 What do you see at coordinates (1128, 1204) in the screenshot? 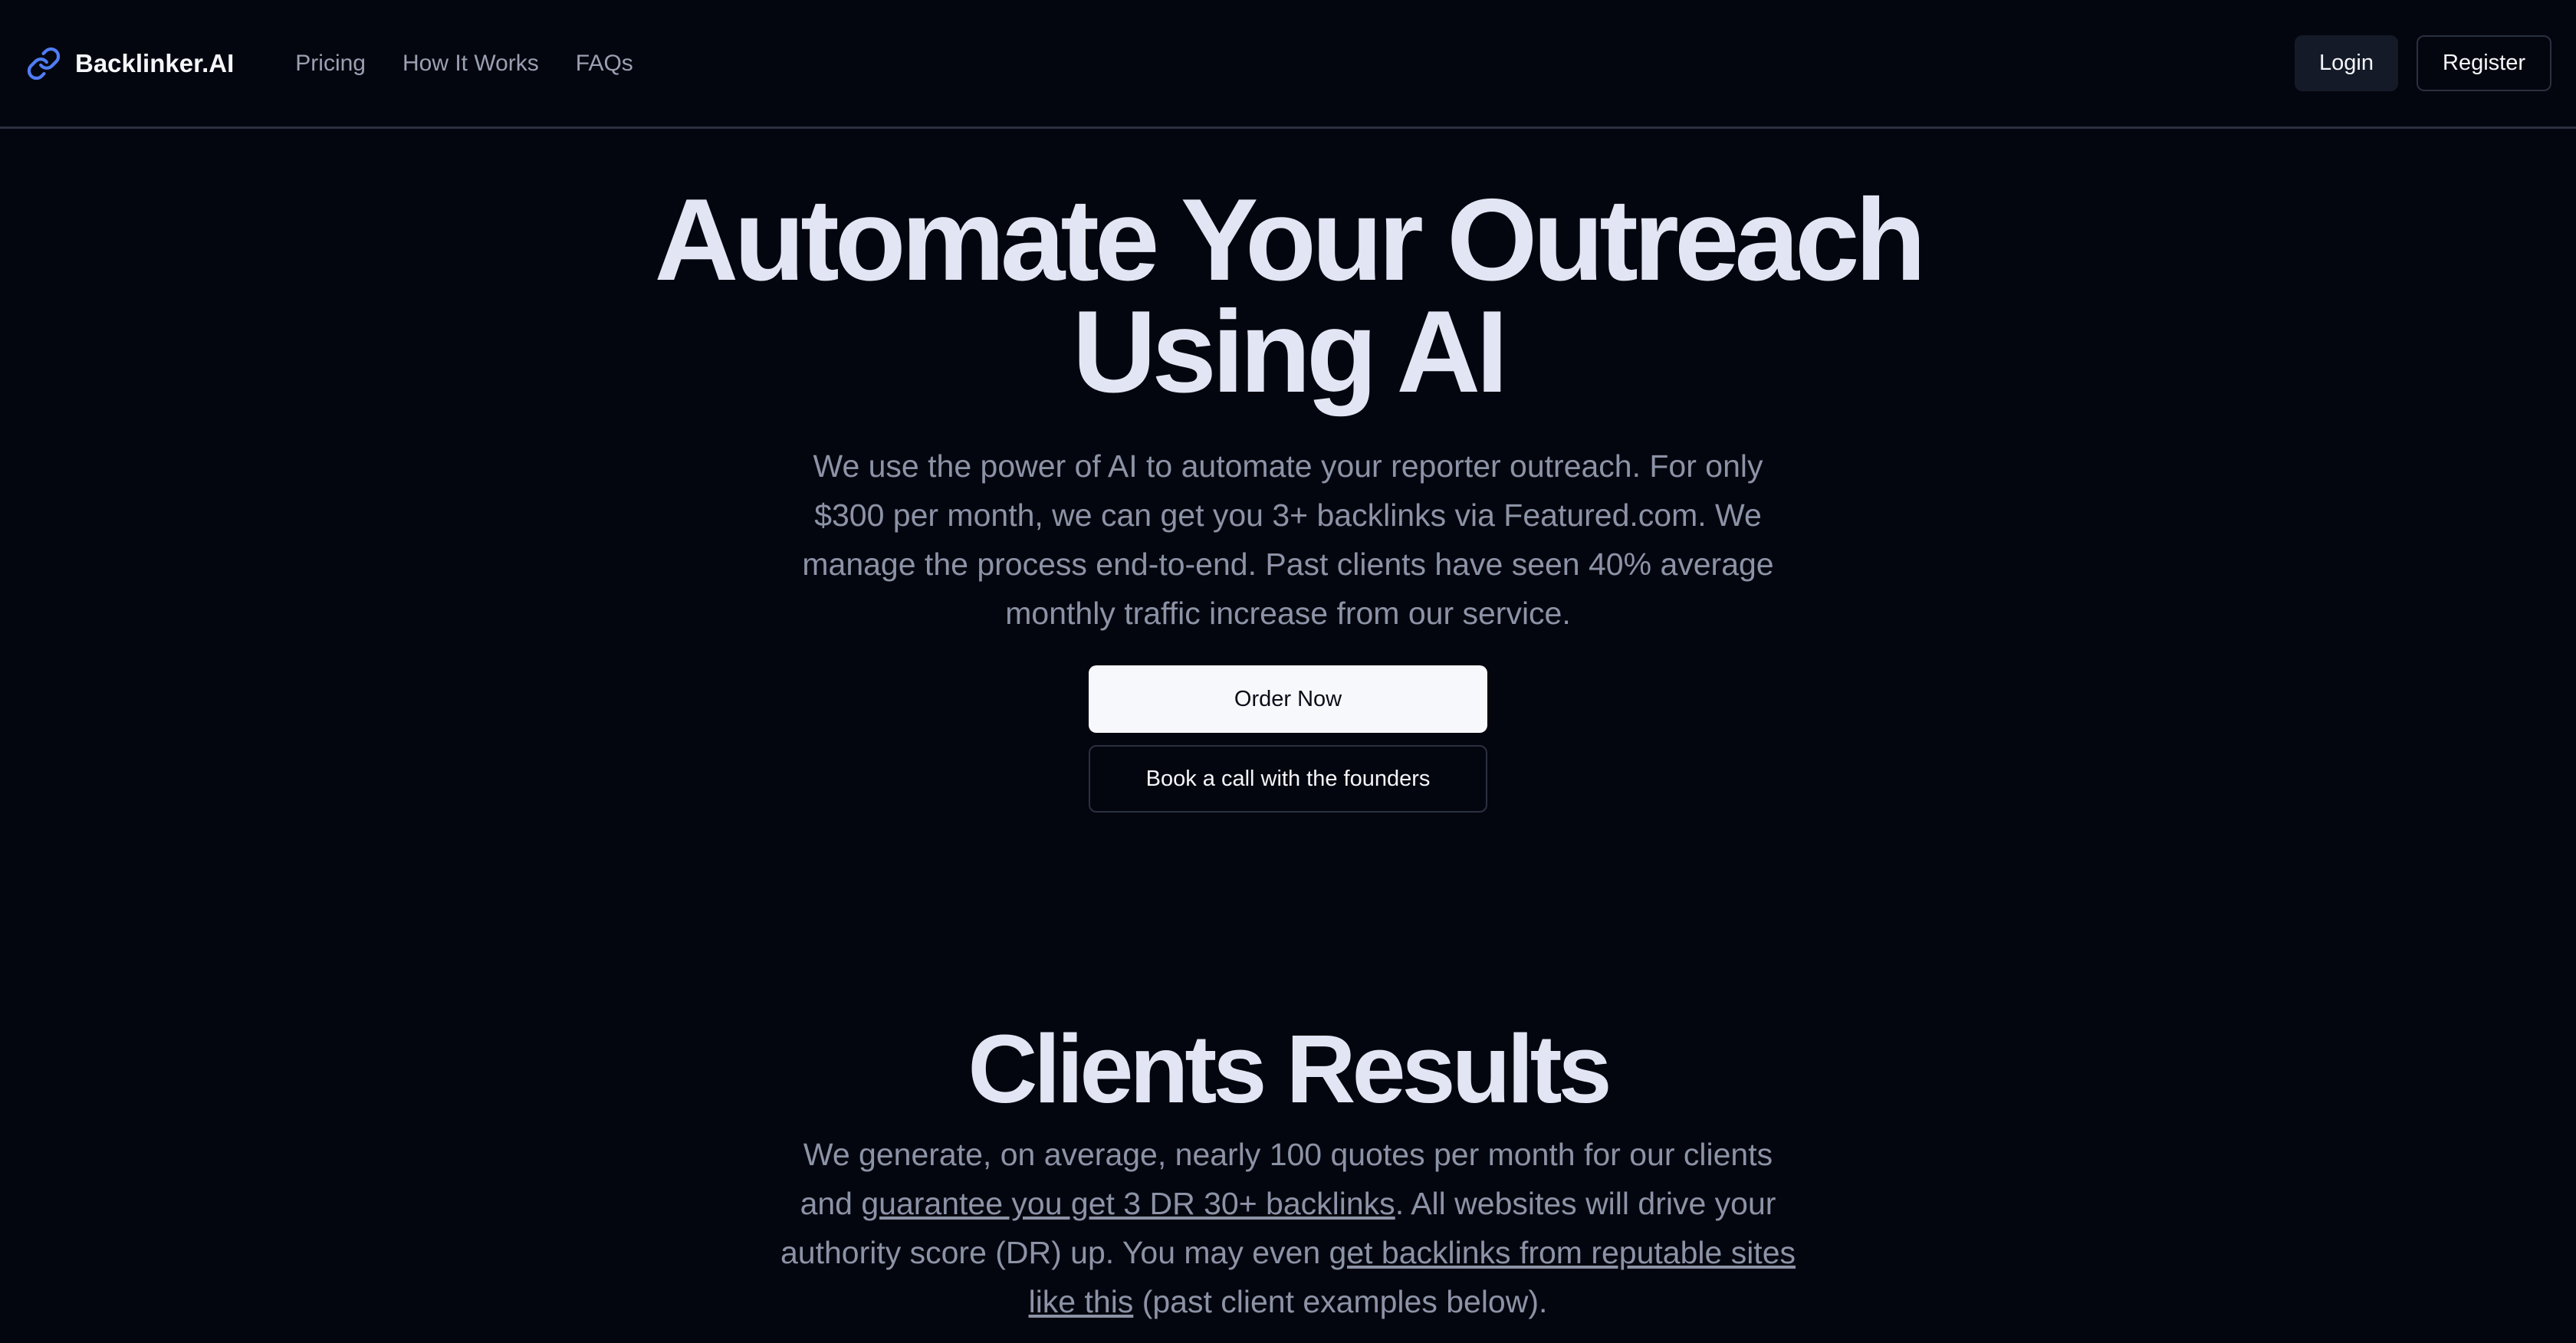
I see `guarantee-backlinks-link: guarantee you get 3 DR 30+ backlinks` at bounding box center [1128, 1204].